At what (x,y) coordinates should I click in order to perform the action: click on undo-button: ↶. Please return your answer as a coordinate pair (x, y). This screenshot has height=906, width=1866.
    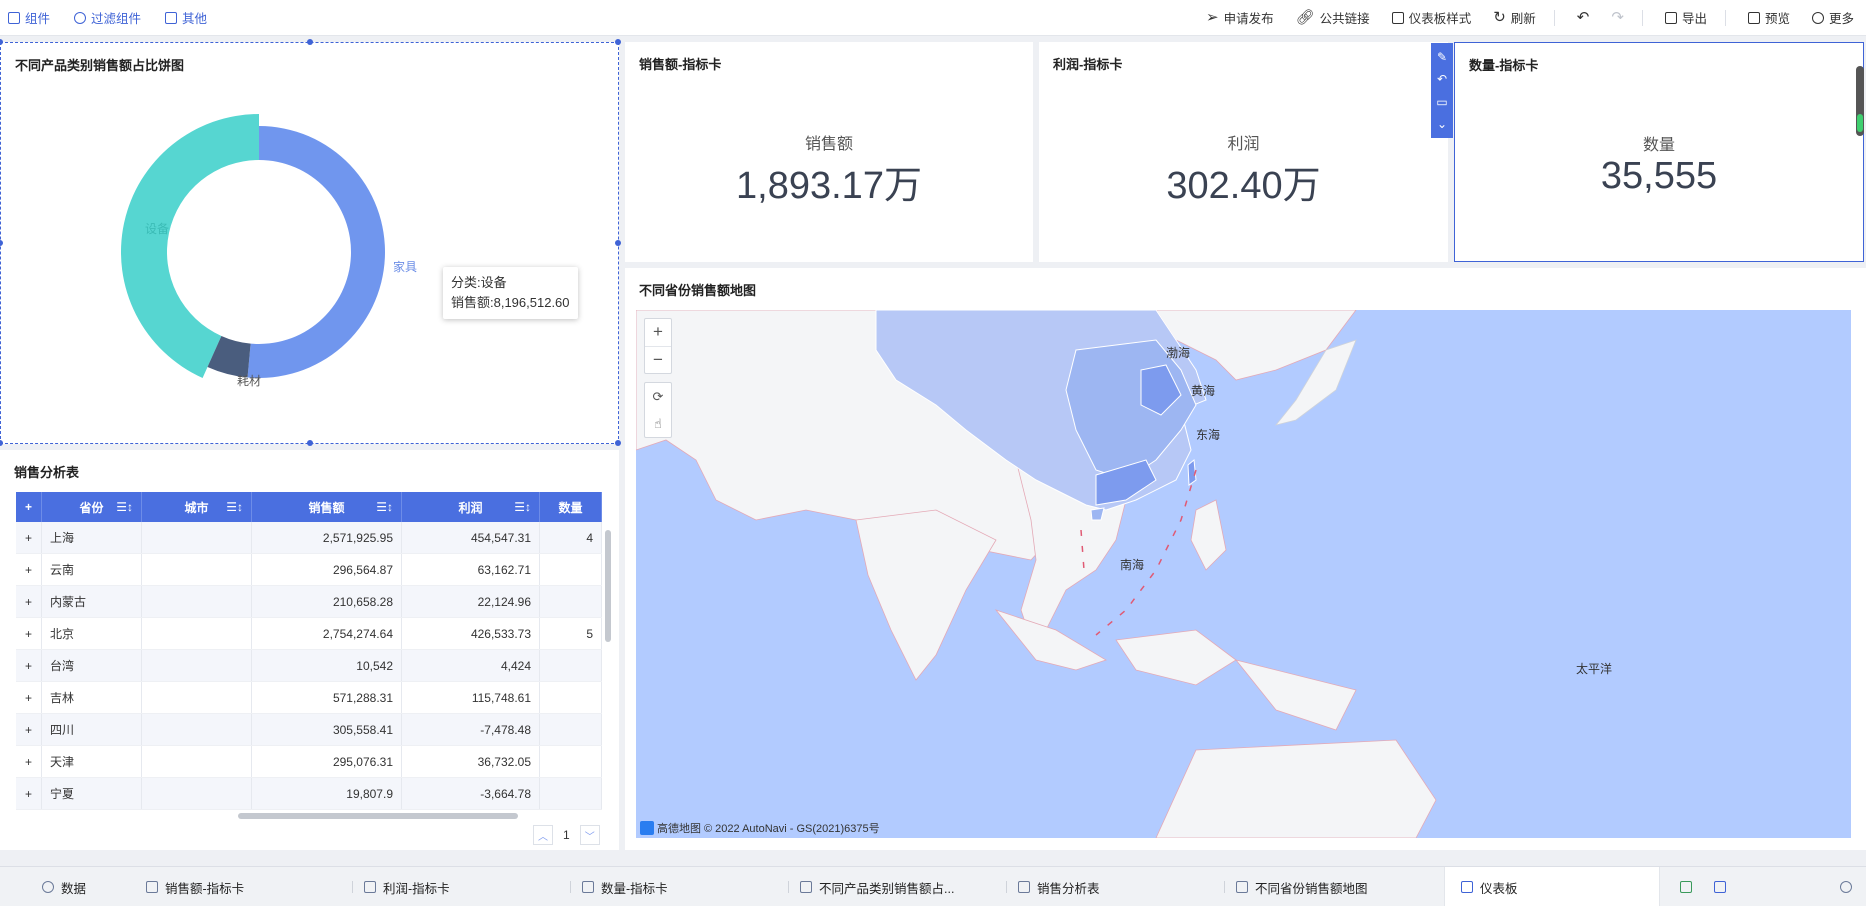
    Looking at the image, I should click on (1583, 17).